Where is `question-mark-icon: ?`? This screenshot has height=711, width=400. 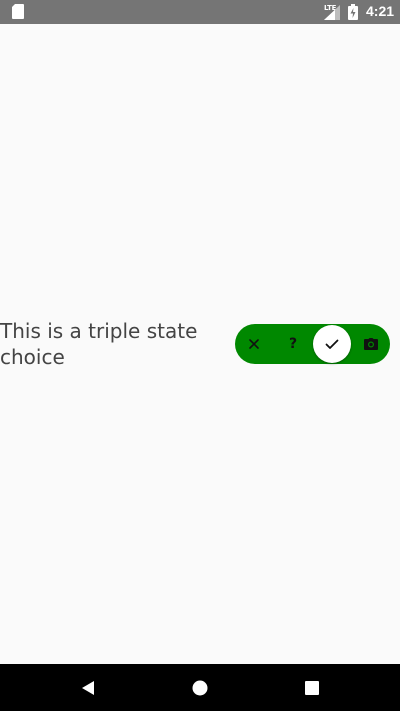 question-mark-icon: ? is located at coordinates (293, 344).